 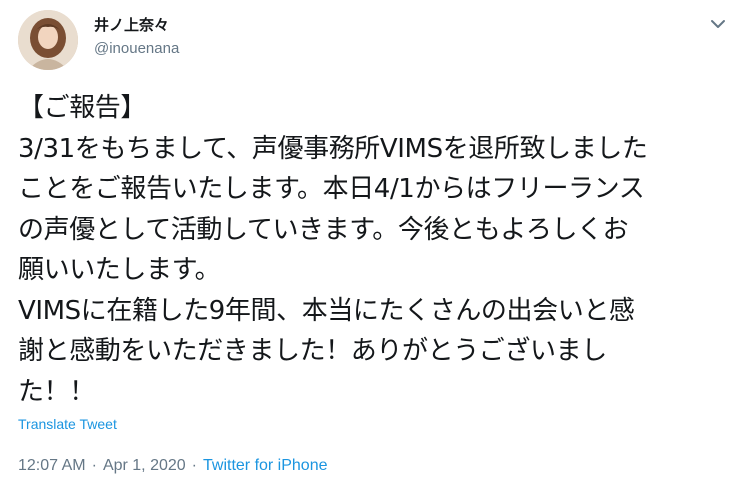 What do you see at coordinates (136, 48) in the screenshot?
I see `user-handle: @inouenana` at bounding box center [136, 48].